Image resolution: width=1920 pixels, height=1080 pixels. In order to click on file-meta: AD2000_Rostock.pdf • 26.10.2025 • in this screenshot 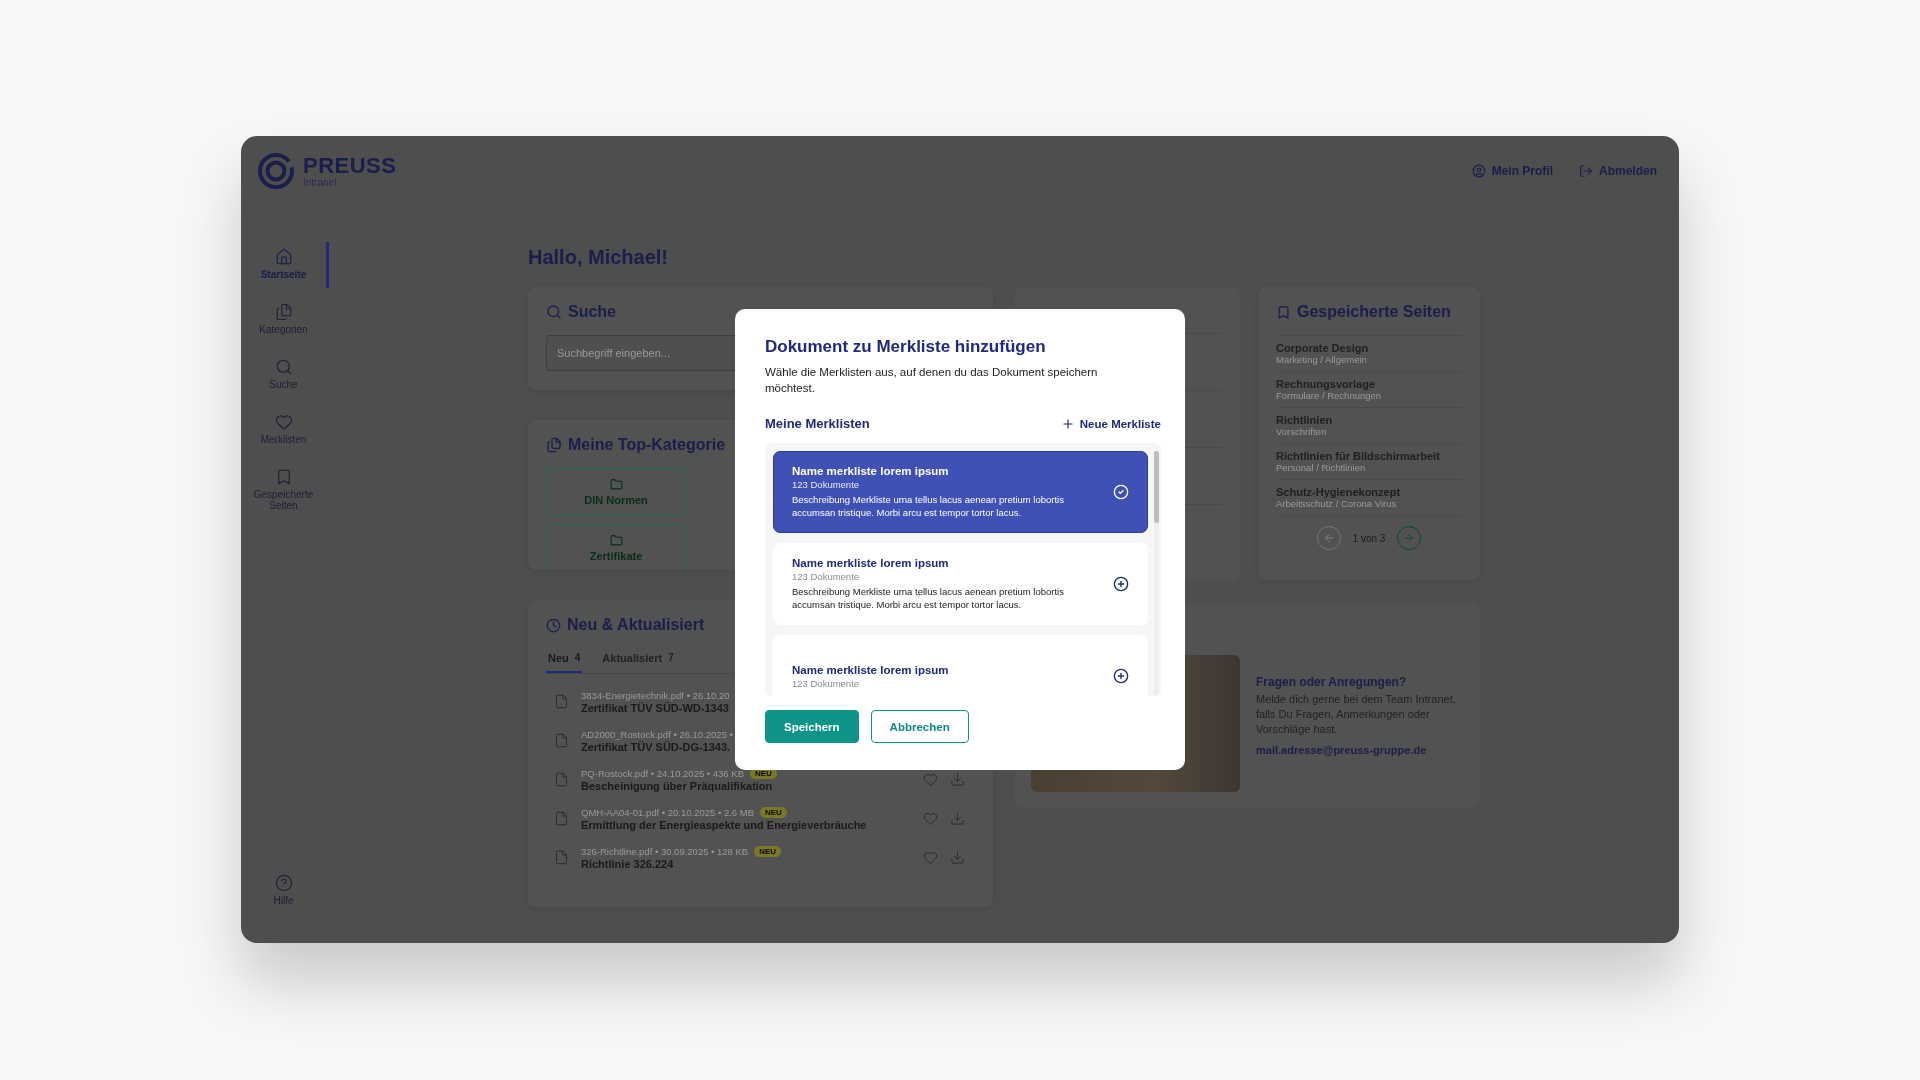, I will do `click(657, 734)`.